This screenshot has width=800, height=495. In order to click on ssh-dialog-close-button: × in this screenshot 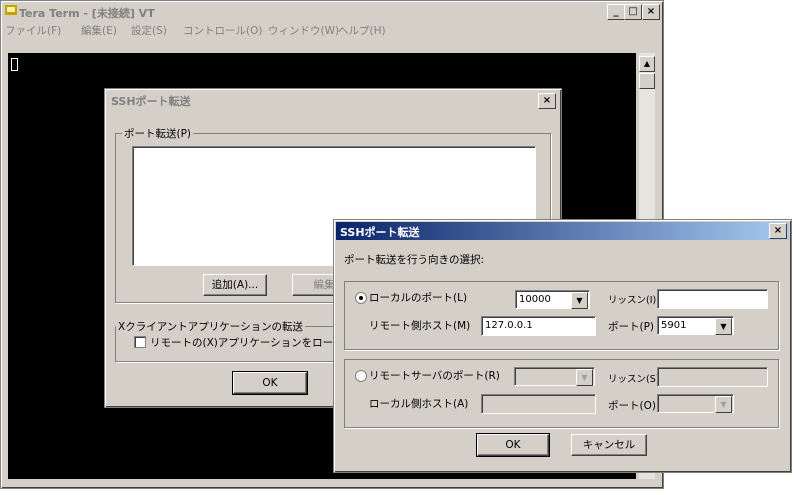, I will do `click(547, 101)`.